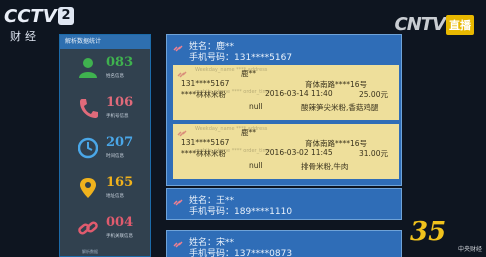 The height and width of the screenshot is (257, 486). Describe the element at coordinates (120, 62) in the screenshot. I see `stat-value: 083` at that location.